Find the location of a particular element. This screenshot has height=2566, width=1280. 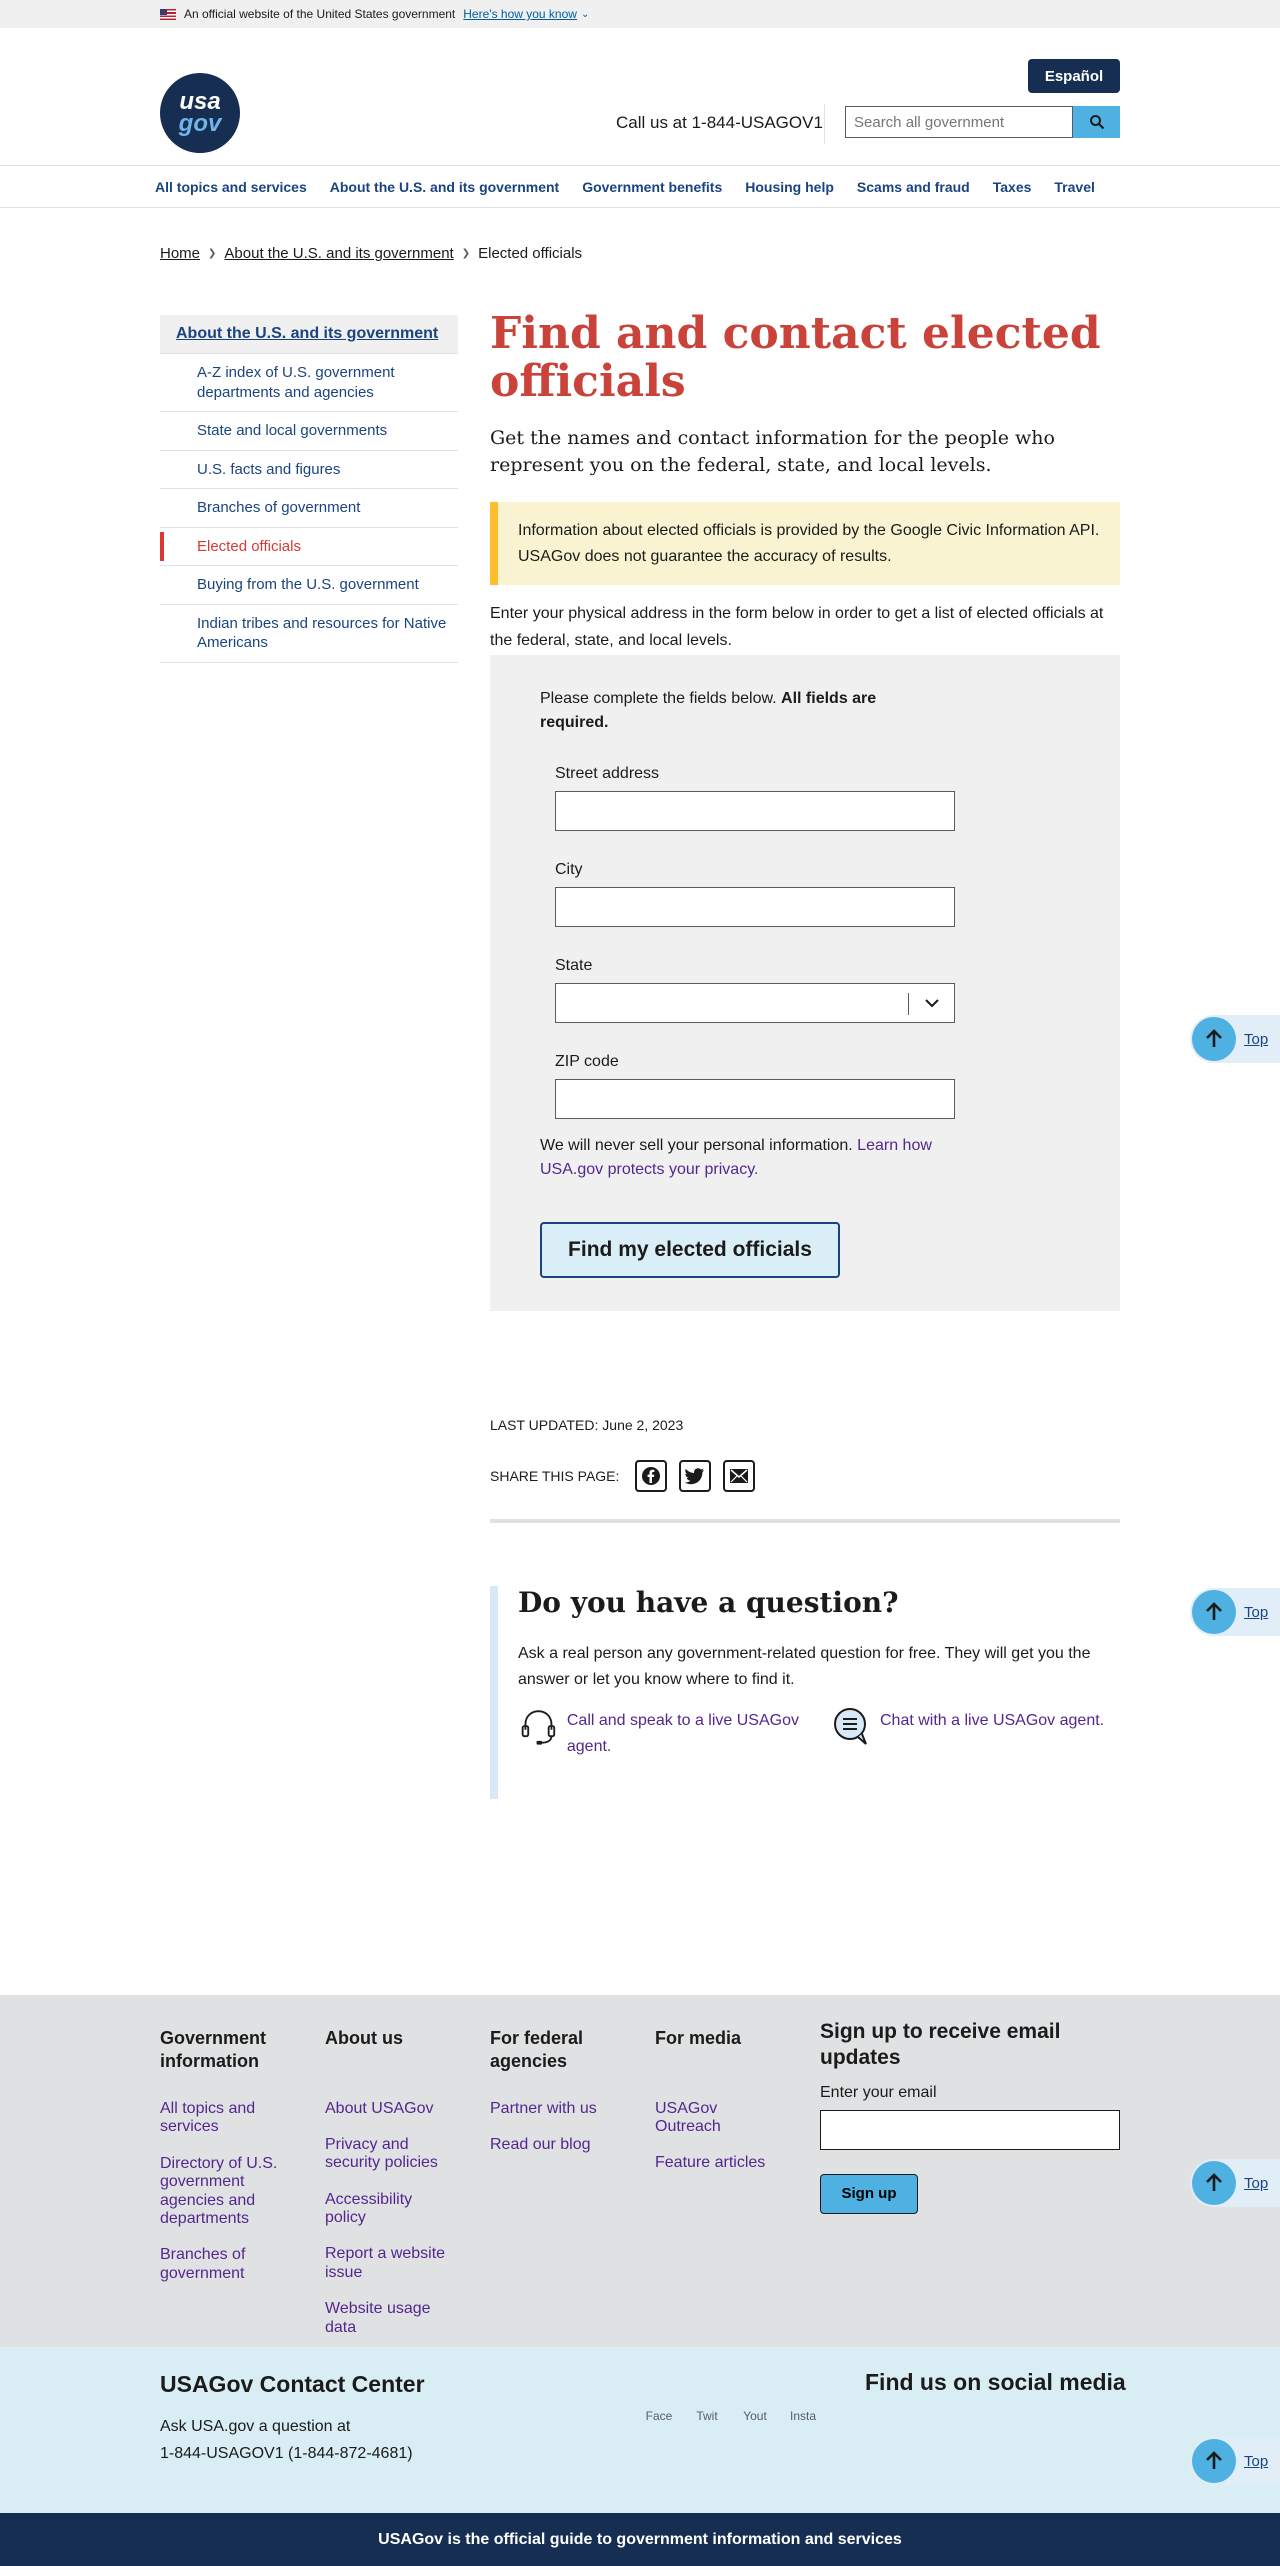

us-flag-icon is located at coordinates (168, 14).